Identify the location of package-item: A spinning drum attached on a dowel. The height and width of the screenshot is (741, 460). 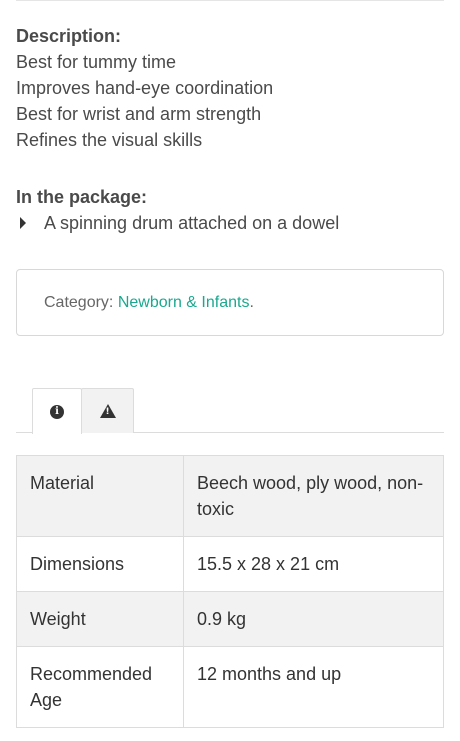
(192, 223).